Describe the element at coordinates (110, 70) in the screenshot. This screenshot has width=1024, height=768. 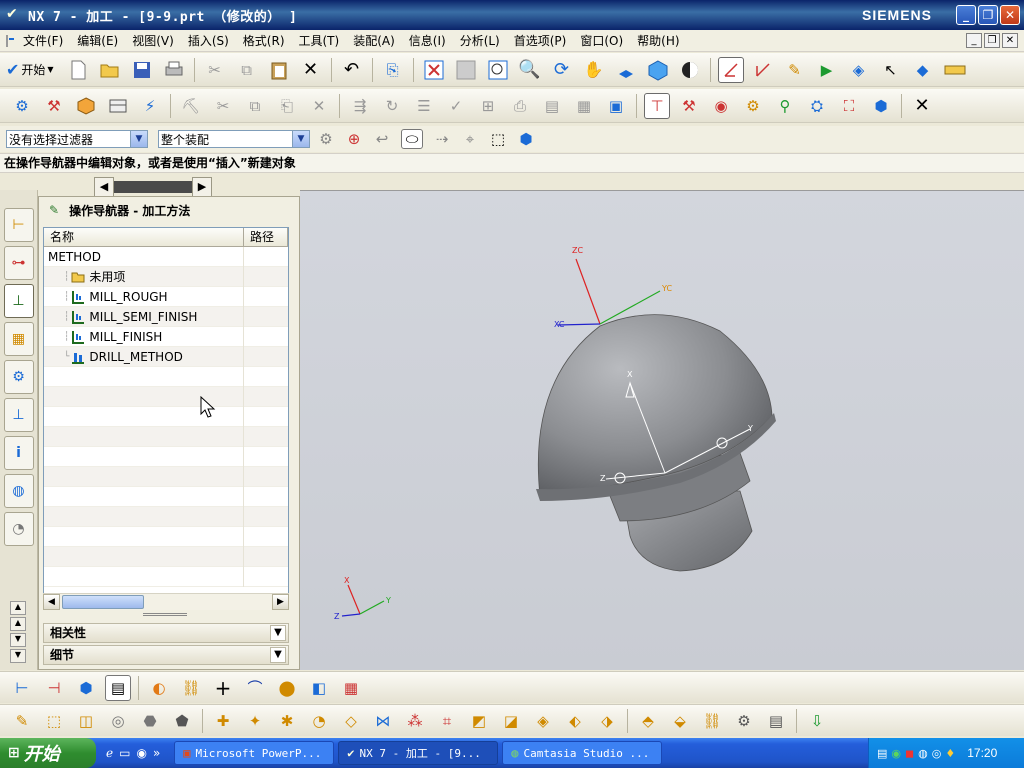
I see `open-folder-icon` at that location.